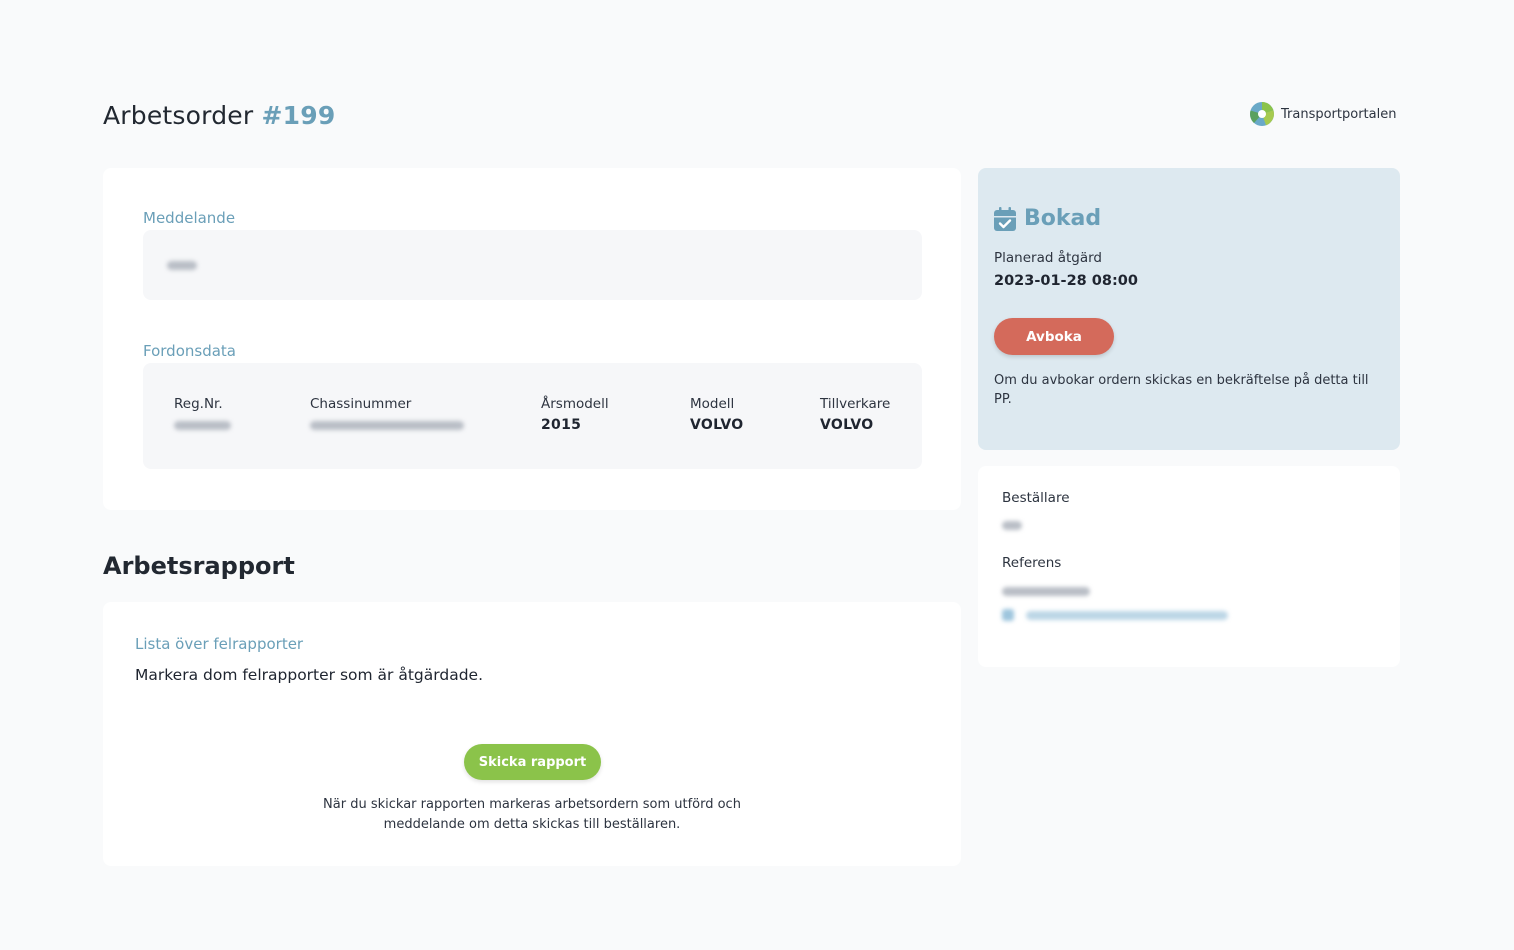  What do you see at coordinates (712, 404) in the screenshot?
I see `model-label: Modell` at bounding box center [712, 404].